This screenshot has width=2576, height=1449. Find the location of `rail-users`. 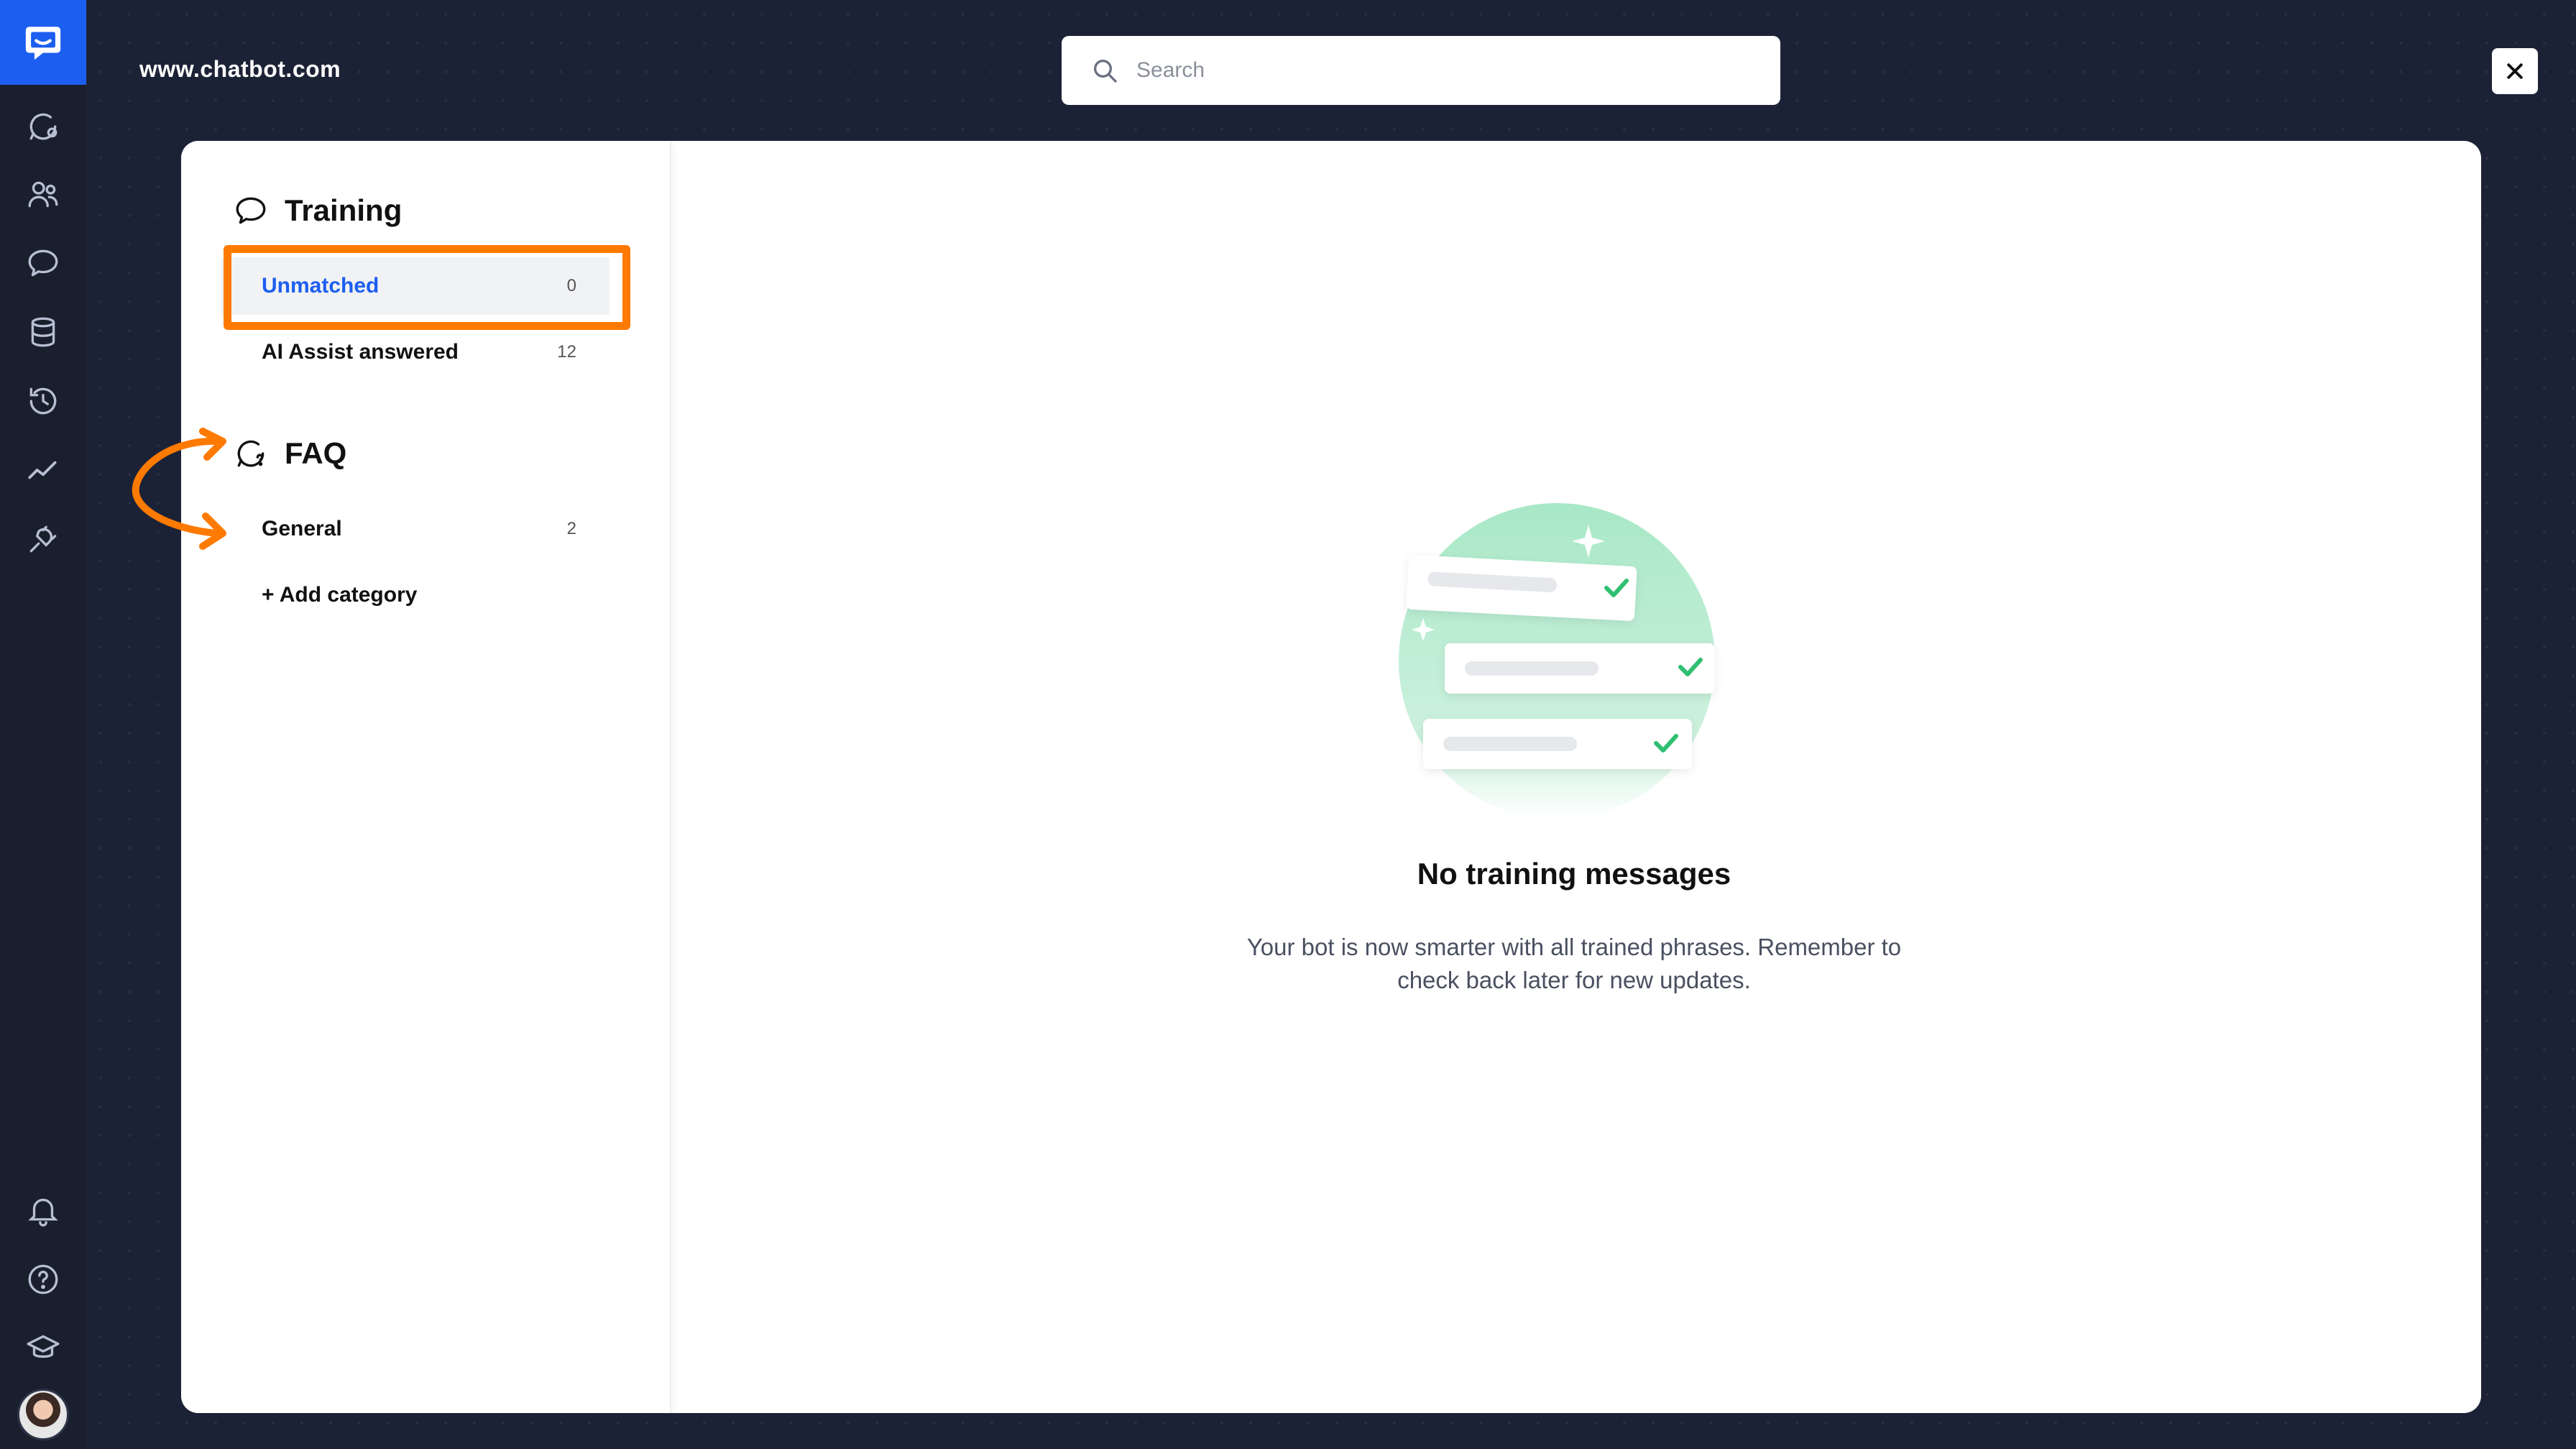

rail-users is located at coordinates (43, 194).